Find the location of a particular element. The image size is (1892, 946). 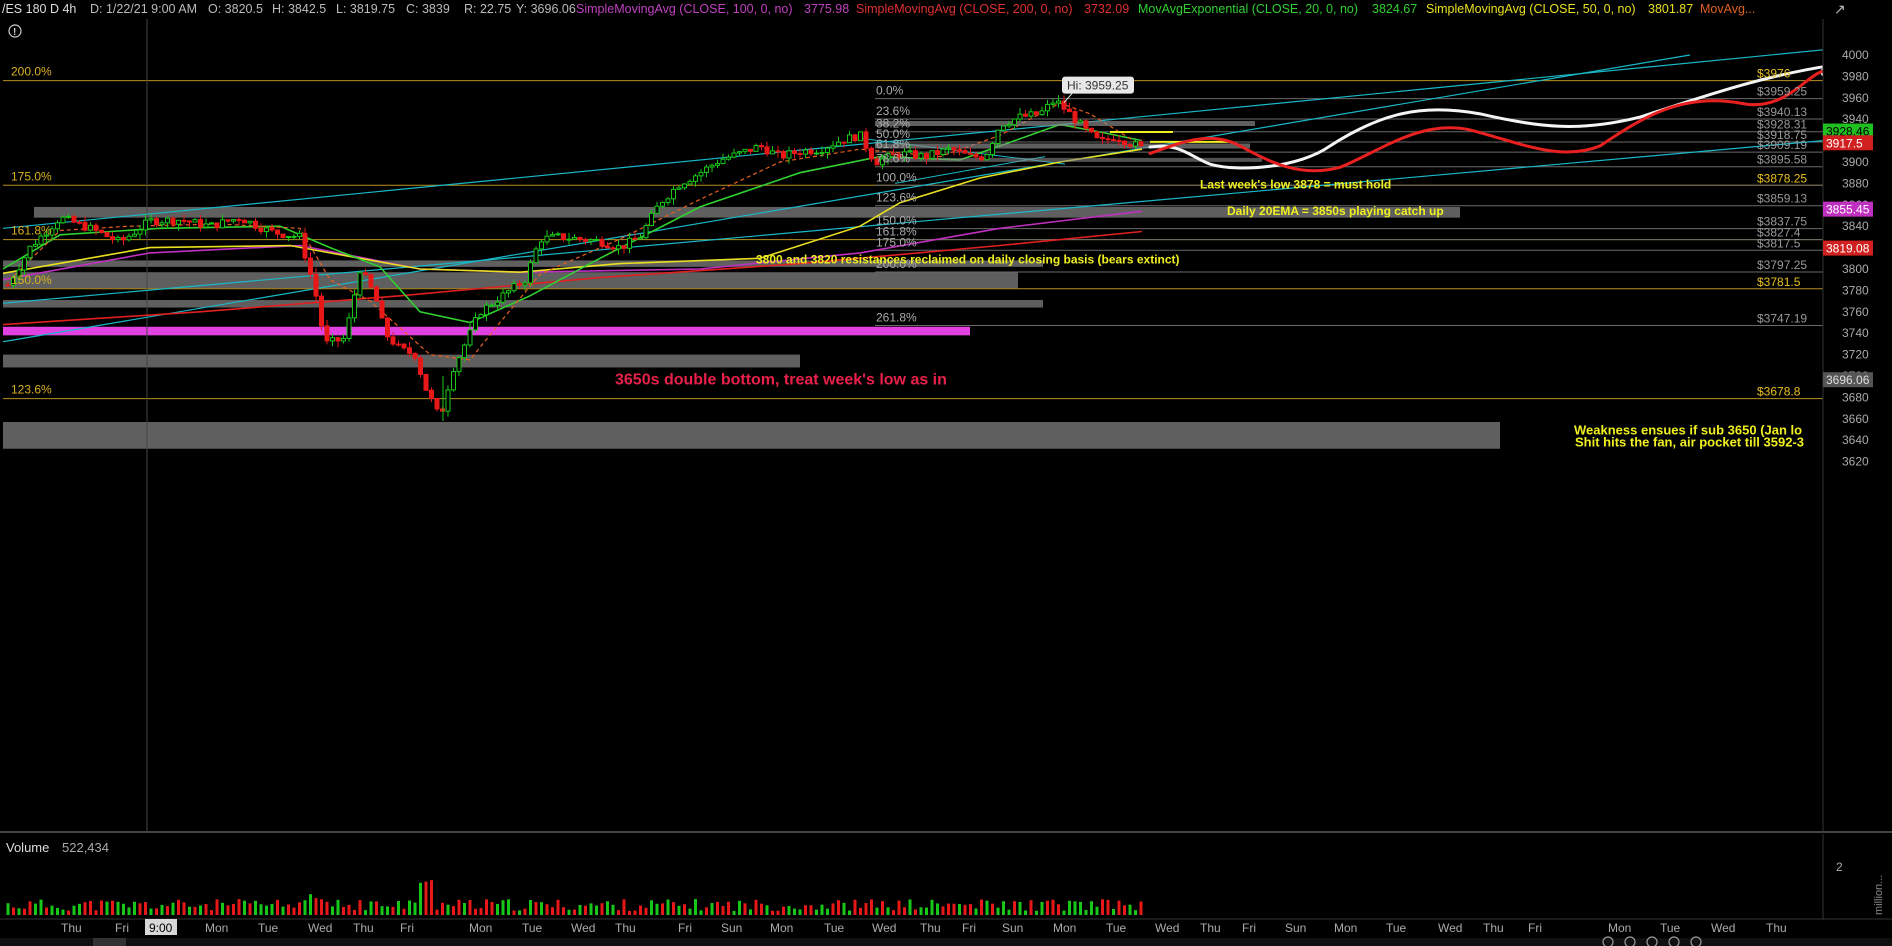

sma50-label: SimpleMovingAvg (CLOSE, 50, 0, no) is located at coordinates (1531, 9).